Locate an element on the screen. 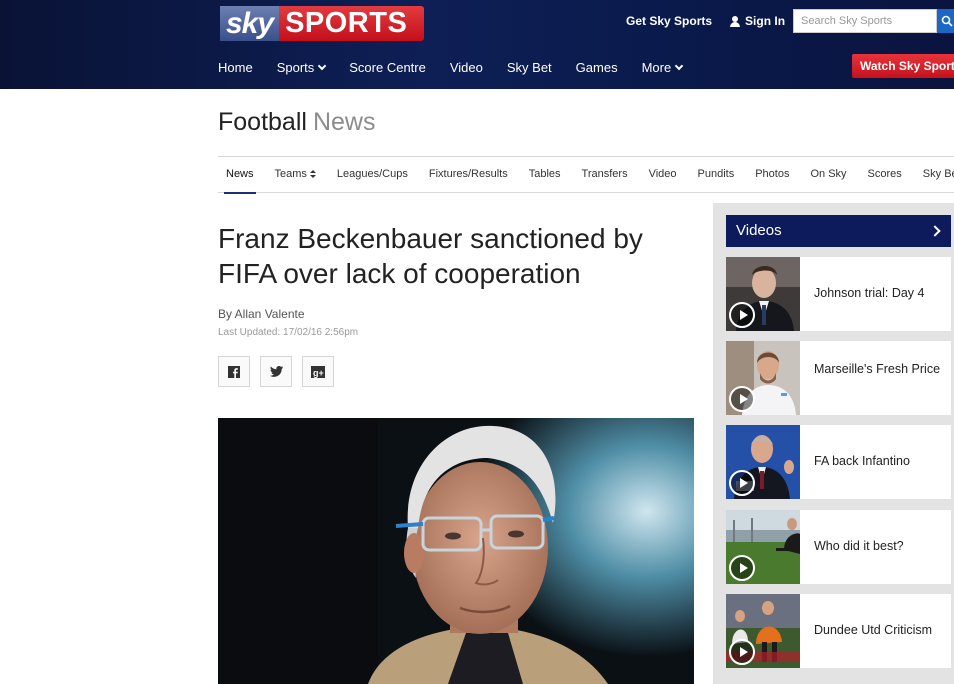 Image resolution: width=954 pixels, height=684 pixels. nav-more: More is located at coordinates (663, 67).